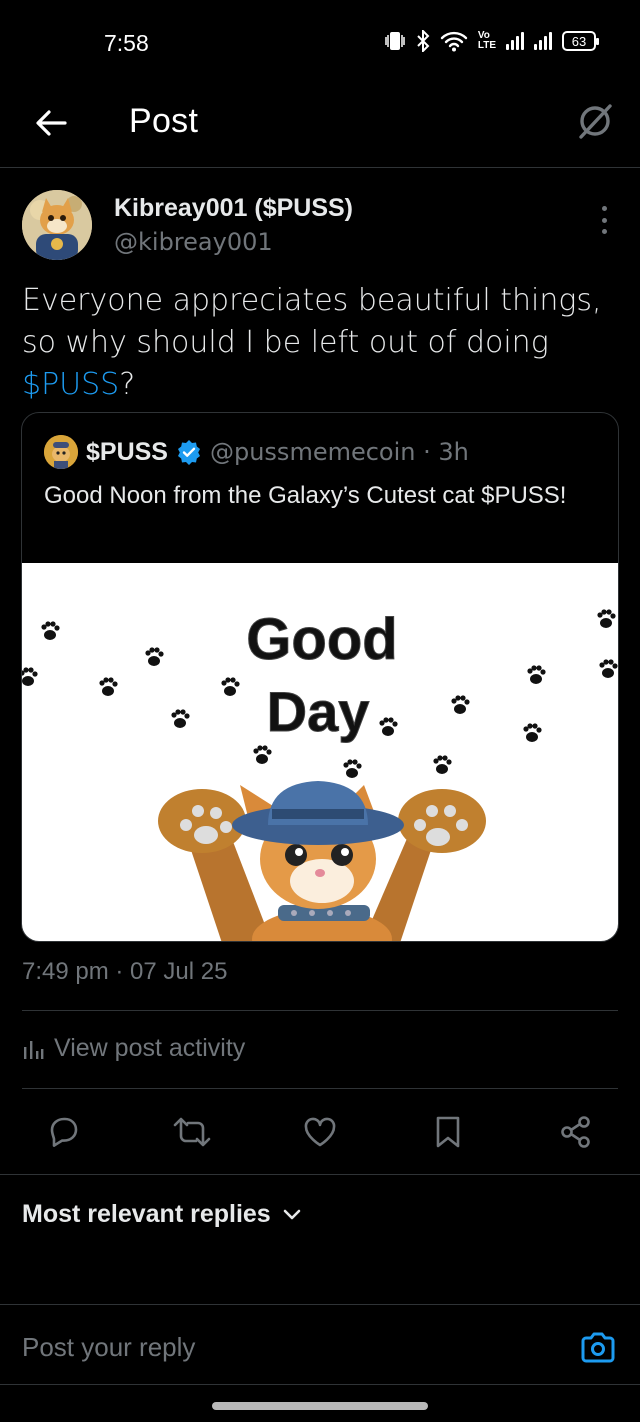 The image size is (640, 1422). I want to click on camera-icon, so click(598, 1347).